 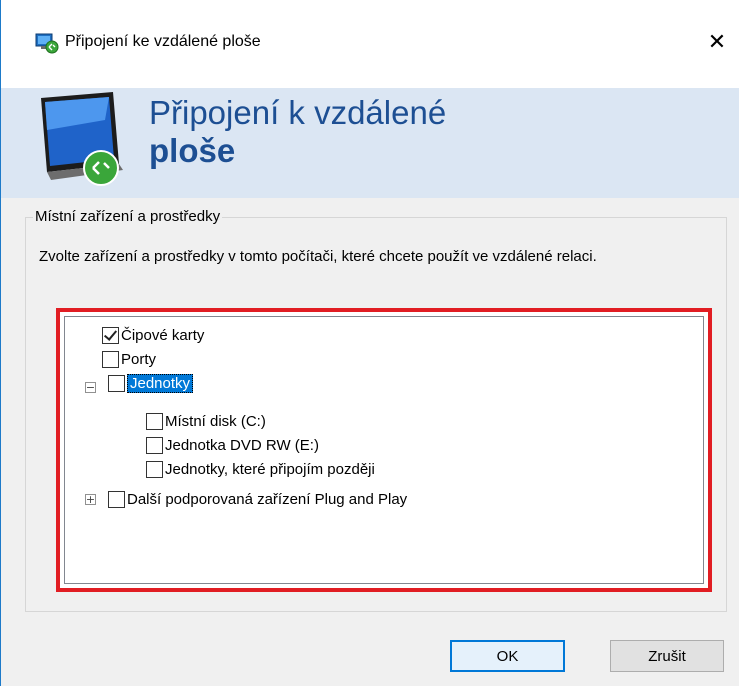 I want to click on tree-item-pnp-devices: Další podporovaná zařízení Plug and Play, so click(x=257, y=499).